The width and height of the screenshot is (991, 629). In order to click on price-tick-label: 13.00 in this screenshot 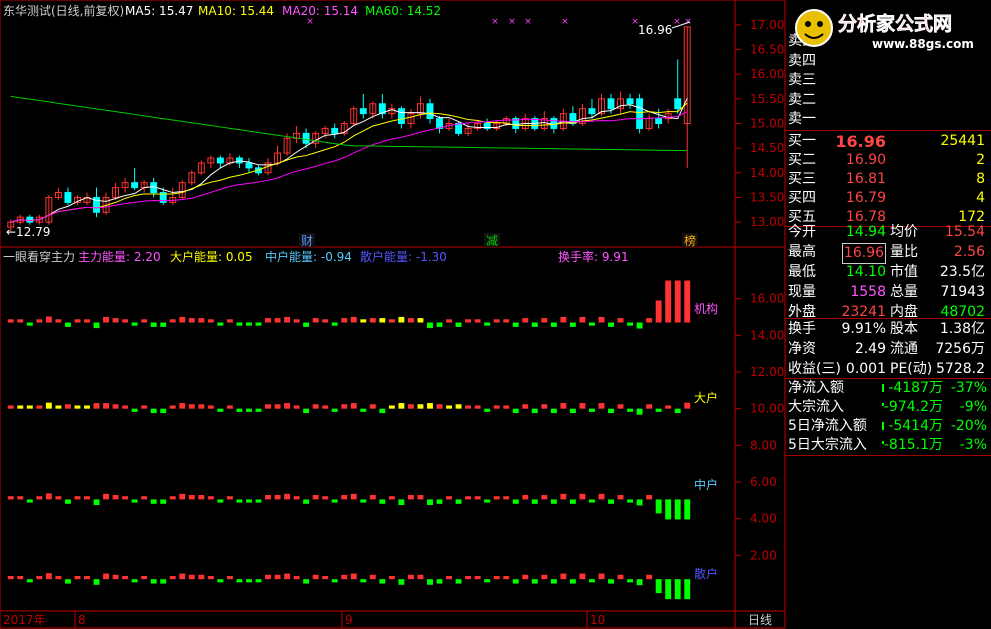, I will do `click(767, 222)`.